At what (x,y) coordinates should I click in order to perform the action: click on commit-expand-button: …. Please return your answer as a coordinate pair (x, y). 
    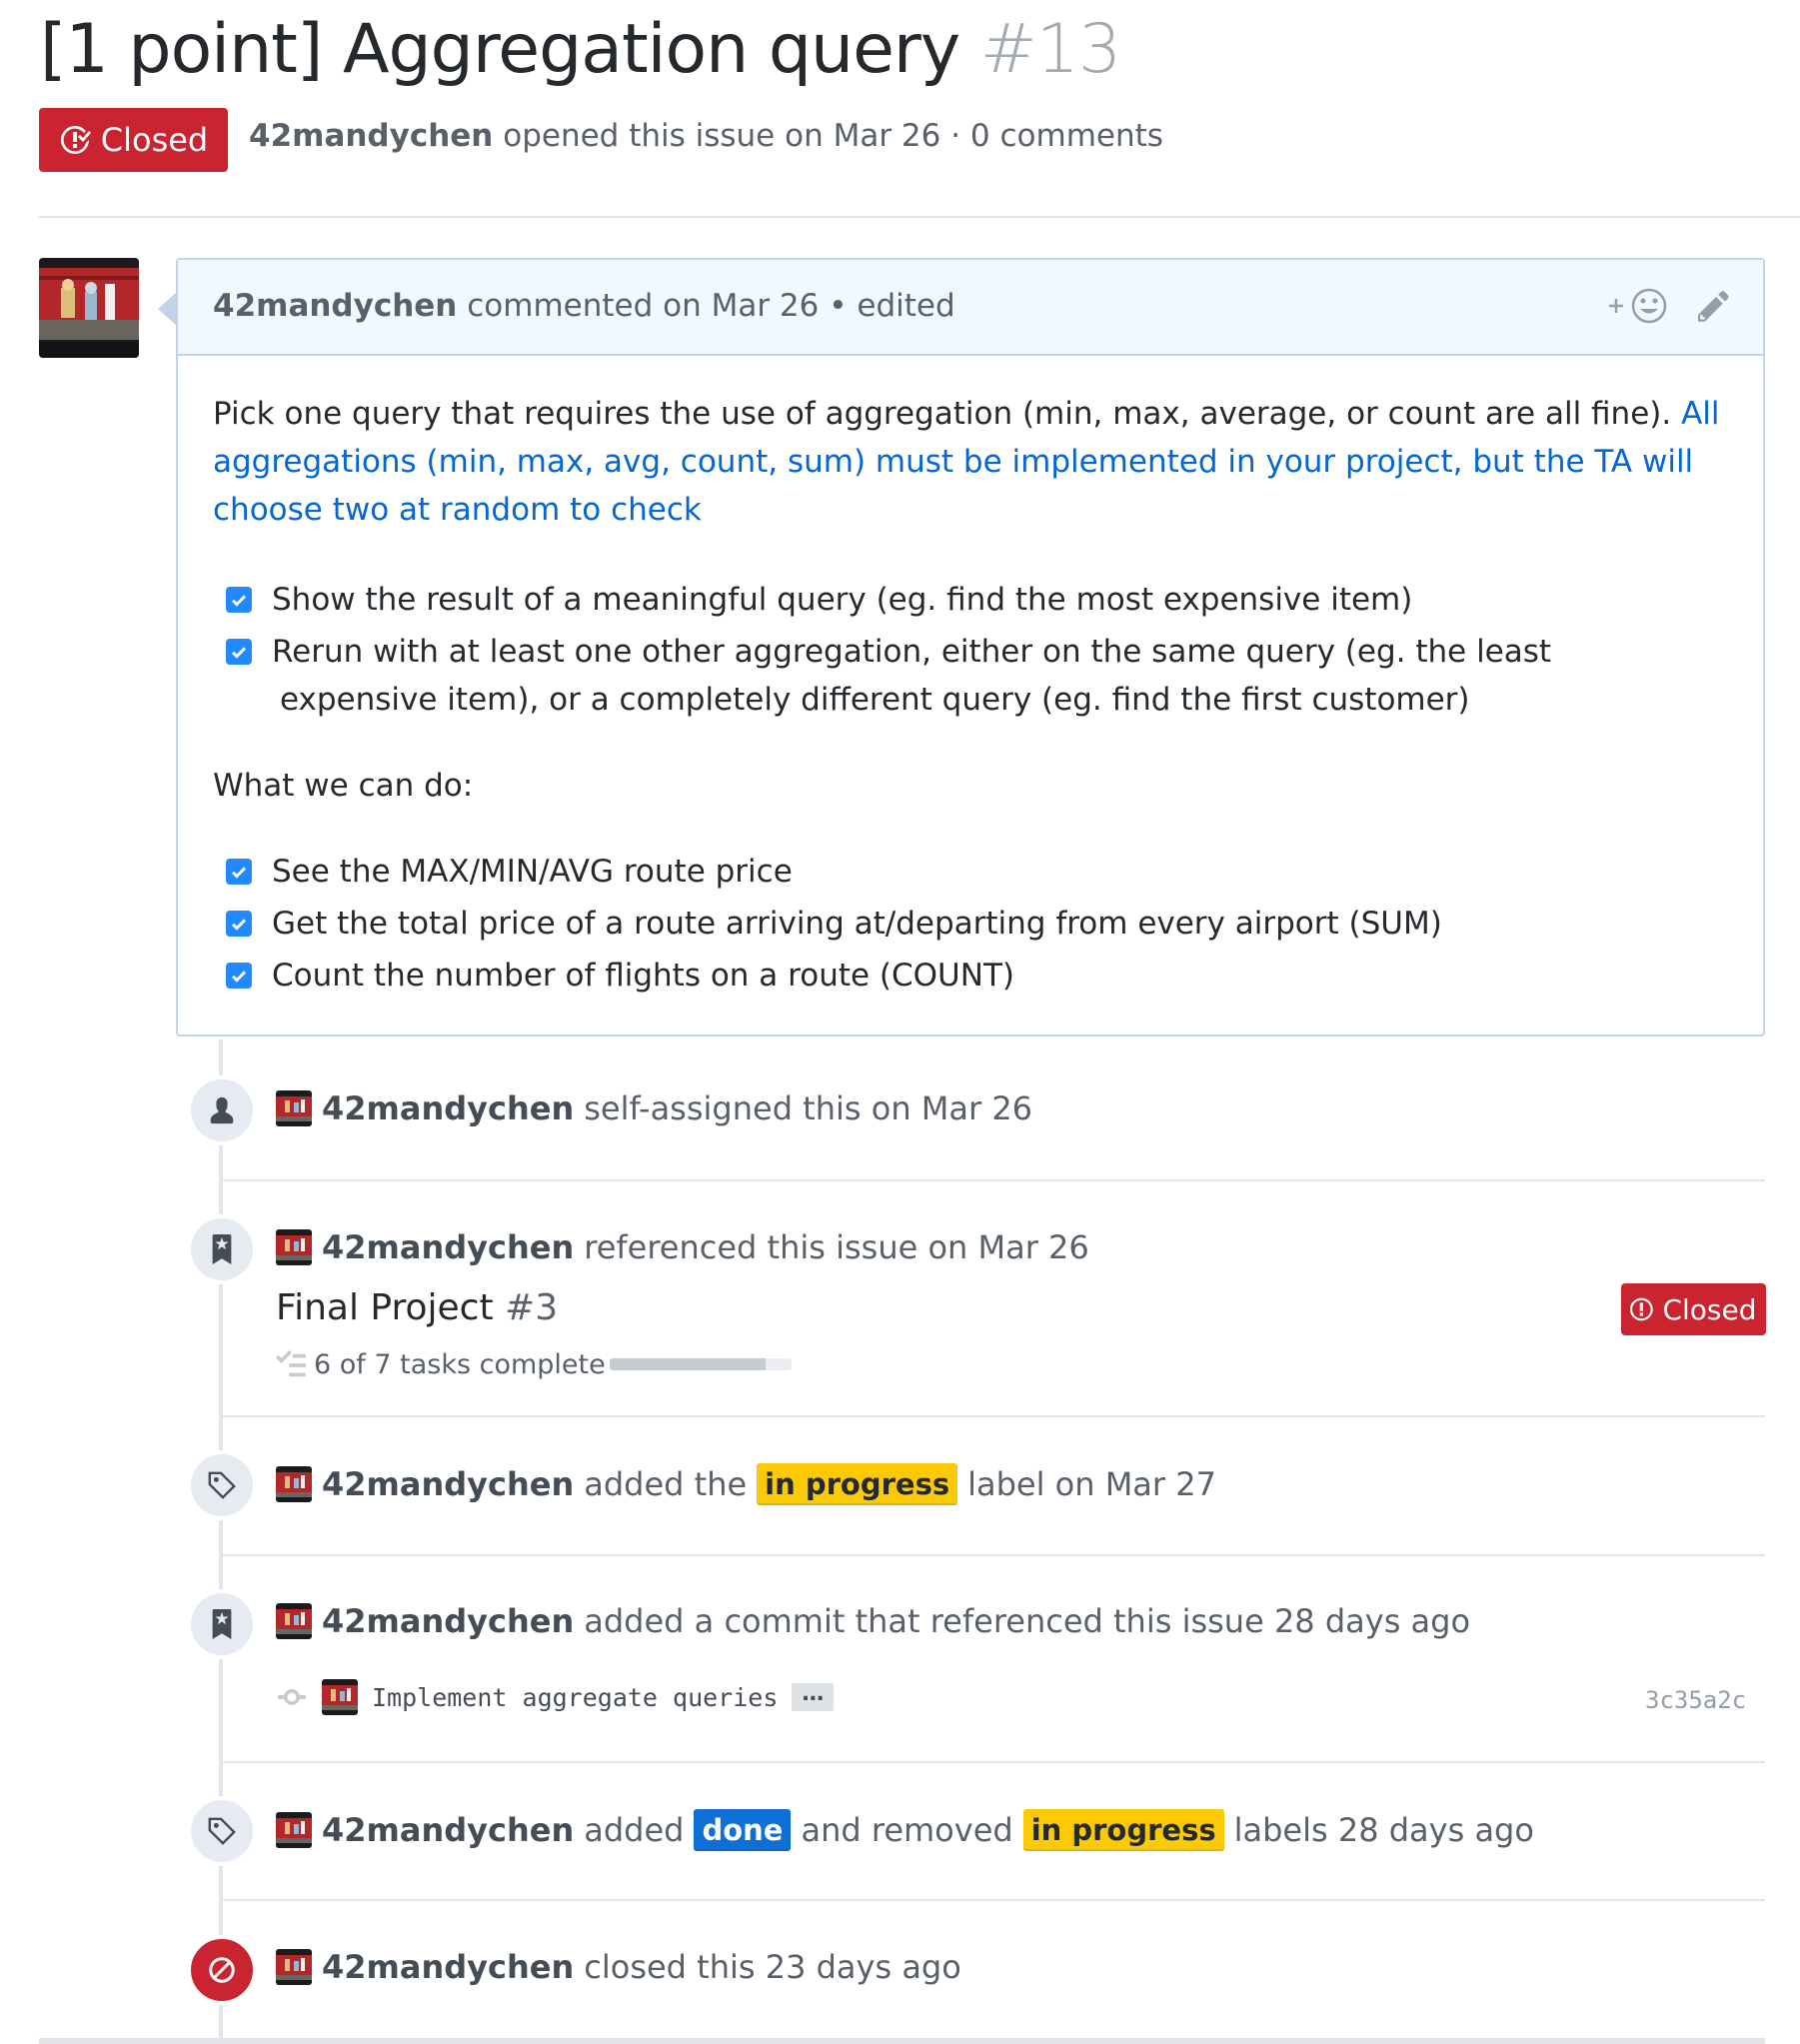
    Looking at the image, I should click on (814, 1697).